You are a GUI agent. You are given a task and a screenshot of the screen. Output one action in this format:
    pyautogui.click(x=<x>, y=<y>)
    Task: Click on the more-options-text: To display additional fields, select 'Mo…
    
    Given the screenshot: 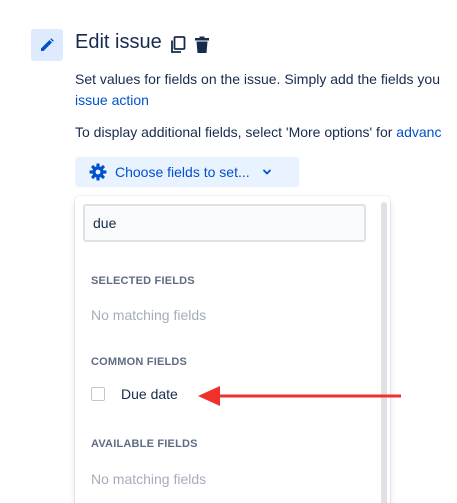 What is the action you would take?
    pyautogui.click(x=258, y=132)
    